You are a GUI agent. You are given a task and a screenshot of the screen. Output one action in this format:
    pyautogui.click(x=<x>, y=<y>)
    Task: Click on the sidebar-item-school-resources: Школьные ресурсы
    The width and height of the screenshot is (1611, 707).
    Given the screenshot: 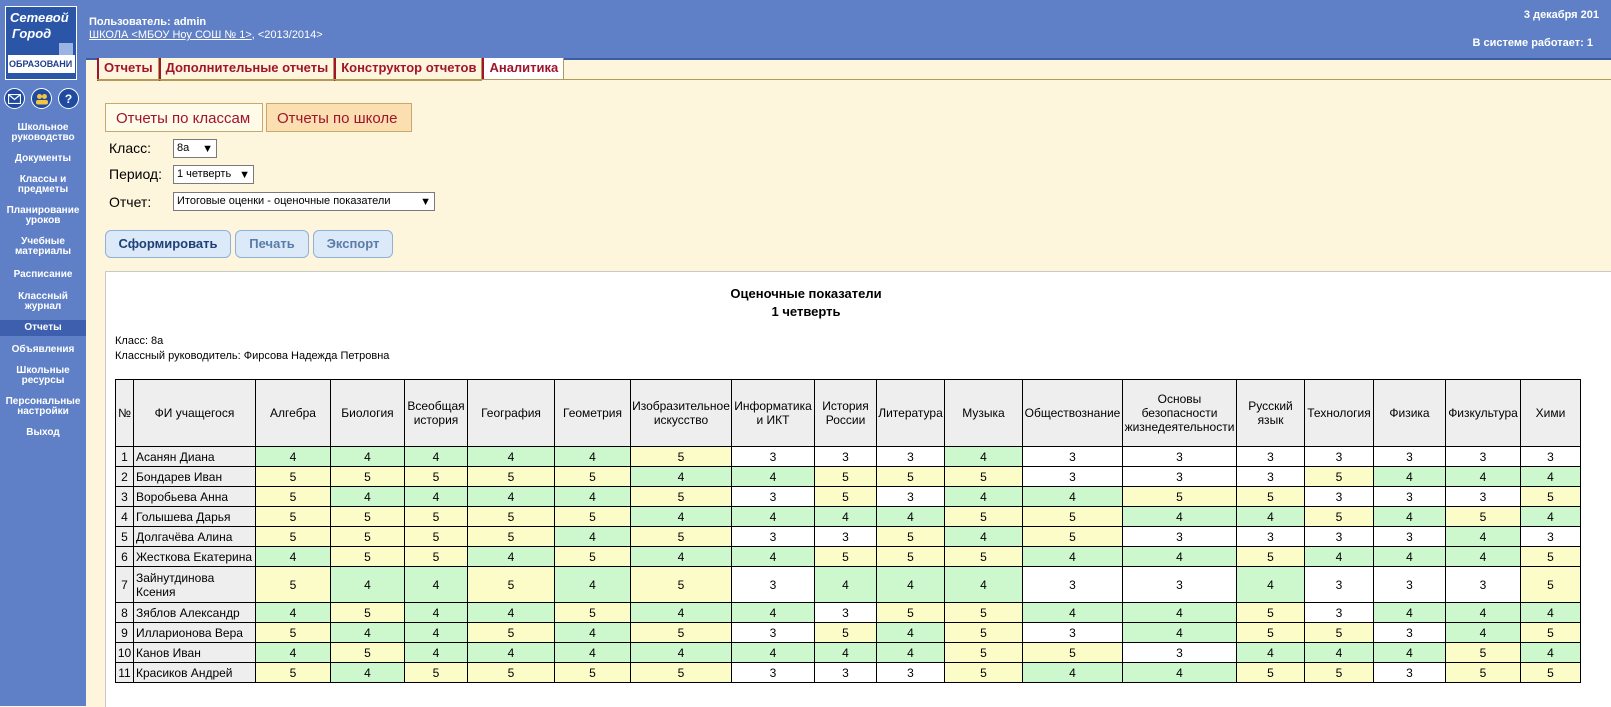 What is the action you would take?
    pyautogui.click(x=43, y=376)
    